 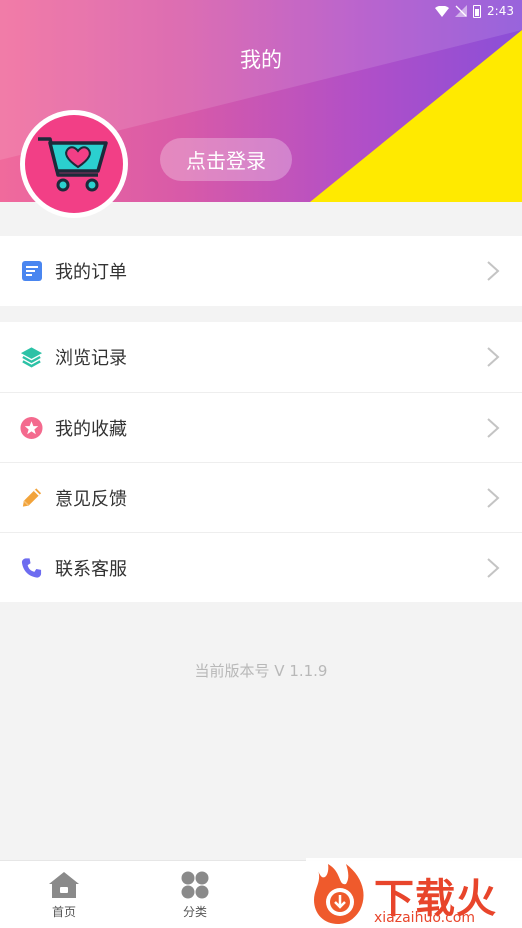 I want to click on menu-item-label: 我的订单, so click(x=91, y=272).